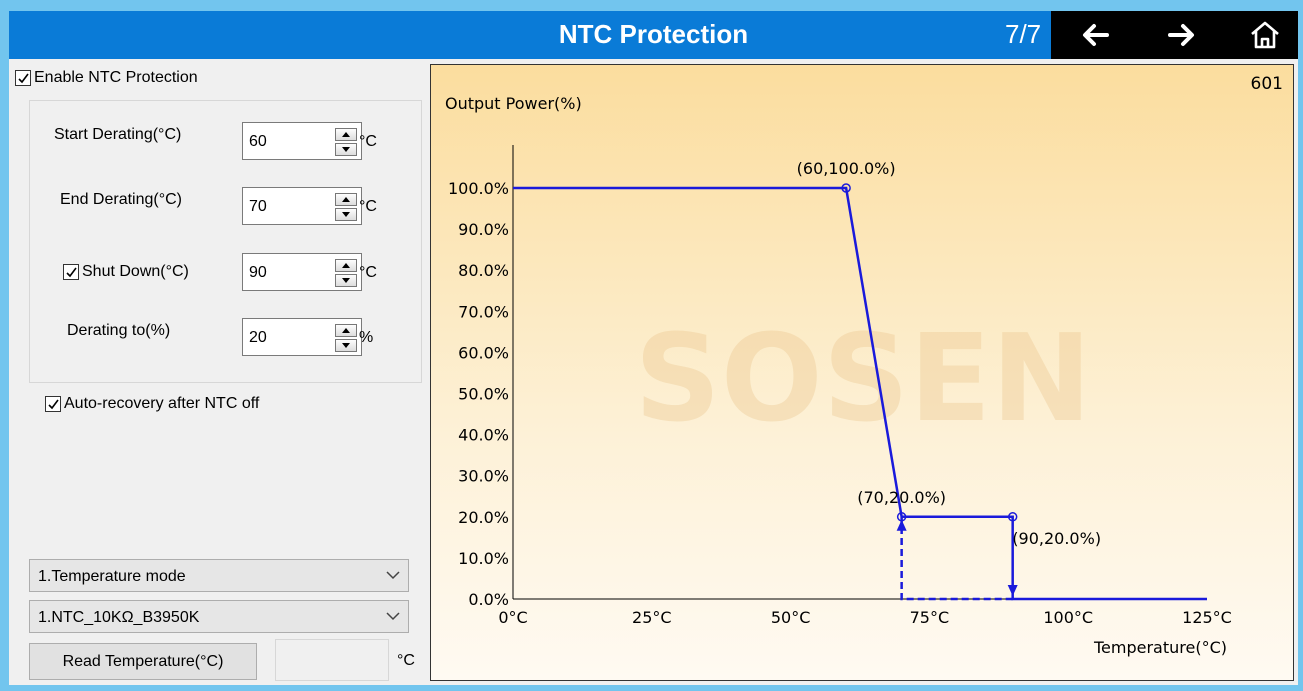  Describe the element at coordinates (791, 617) in the screenshot. I see `x-tick-label: 50°C` at that location.